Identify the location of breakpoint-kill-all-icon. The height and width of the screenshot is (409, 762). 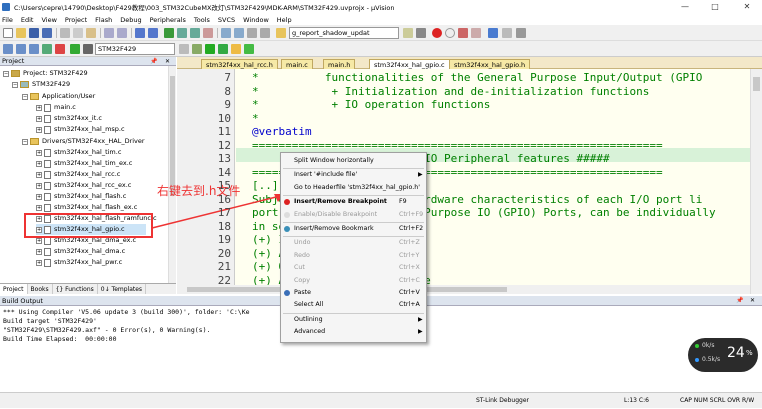
(476, 33).